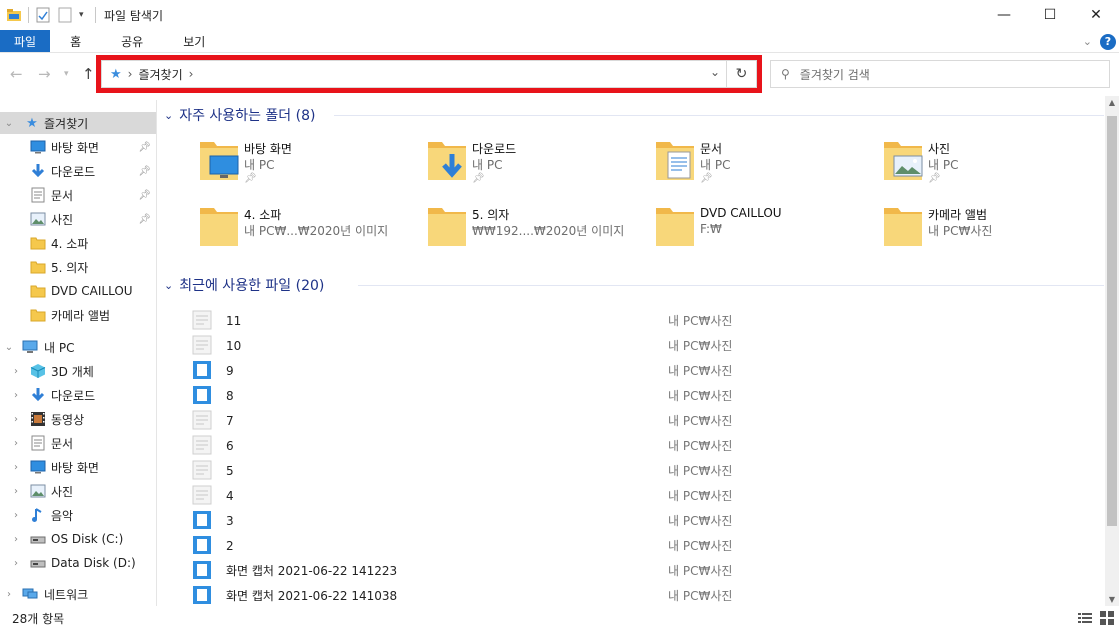  What do you see at coordinates (940, 74) in the screenshot?
I see `search-input: ⚲ 즐겨찾기 검색` at bounding box center [940, 74].